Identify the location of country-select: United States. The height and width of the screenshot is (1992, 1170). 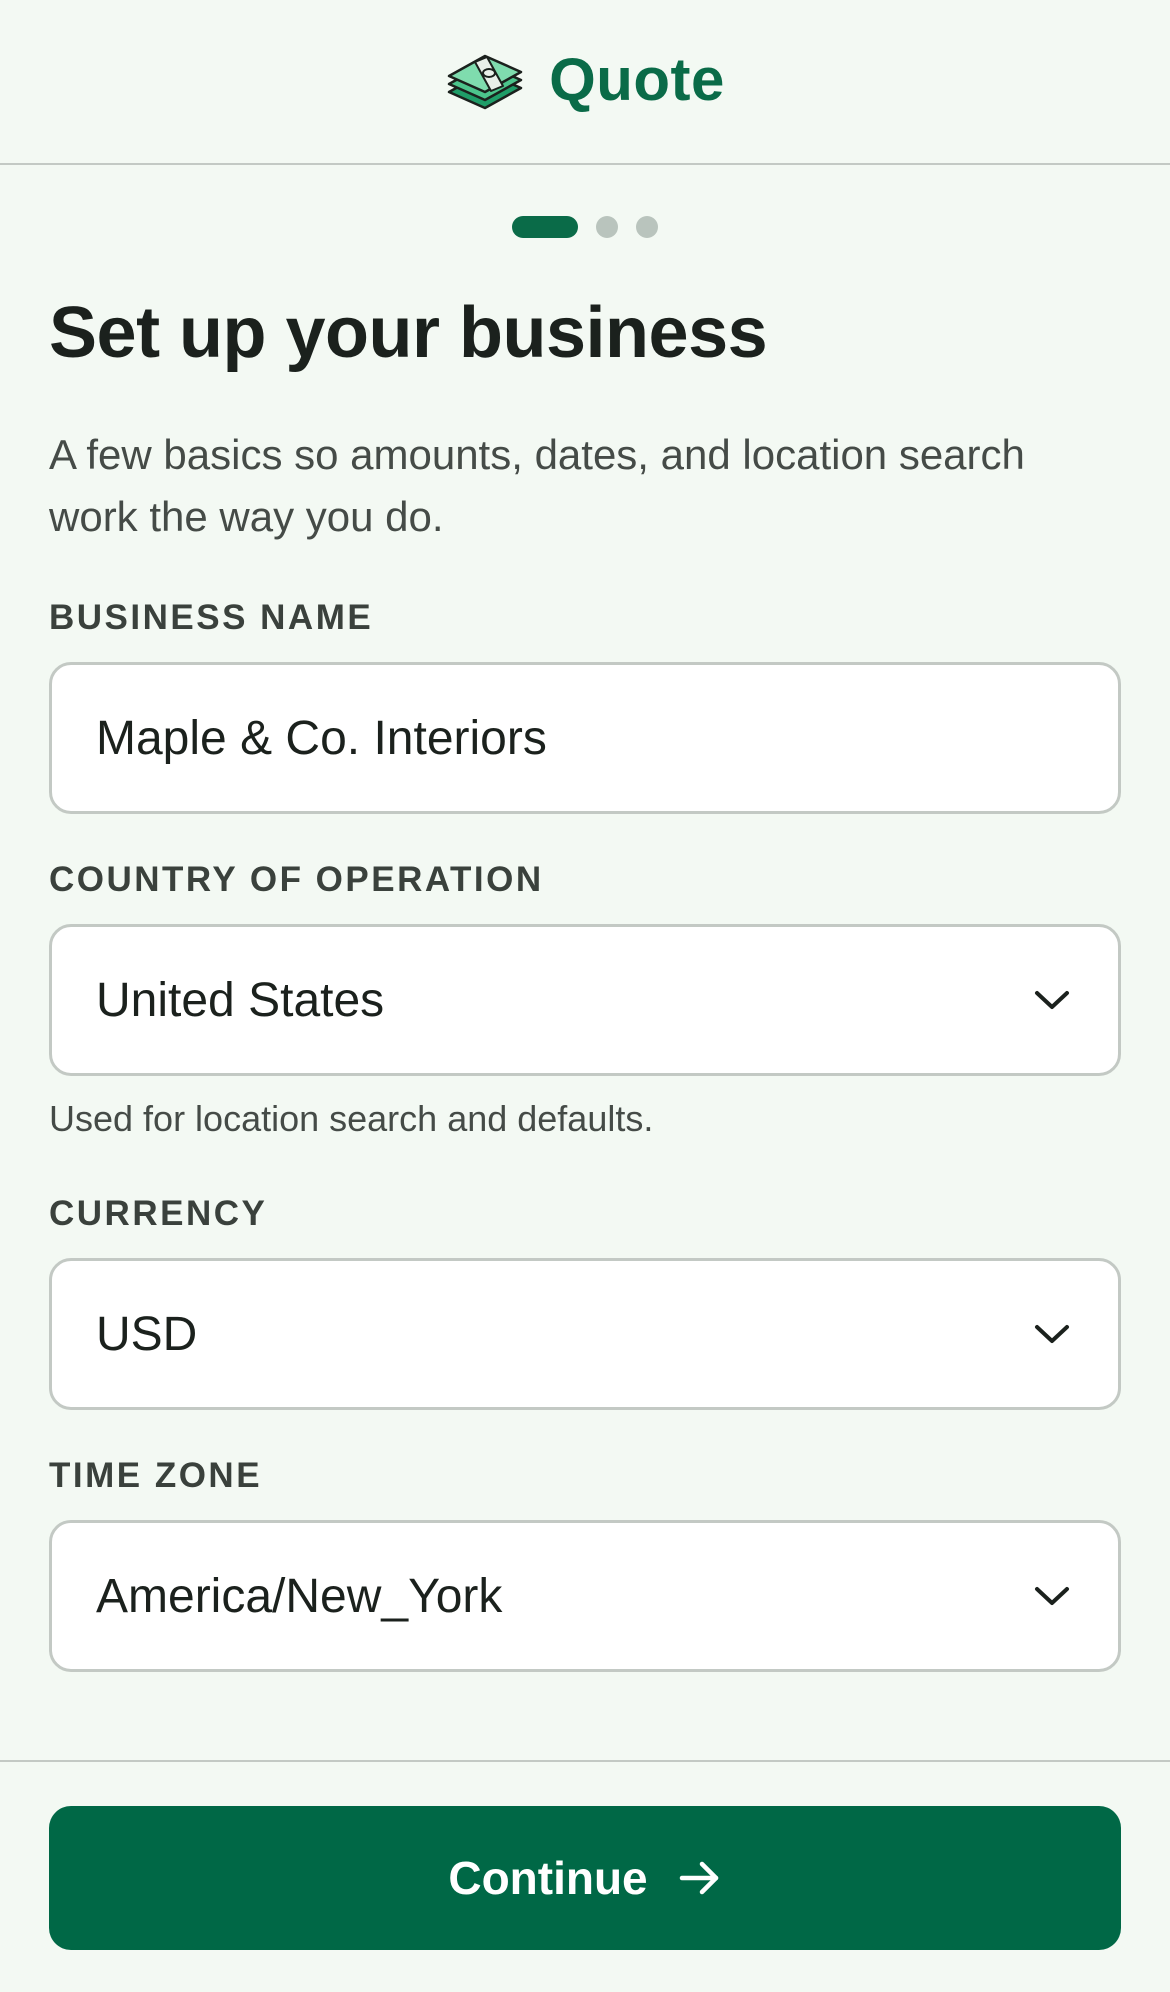
(585, 1000).